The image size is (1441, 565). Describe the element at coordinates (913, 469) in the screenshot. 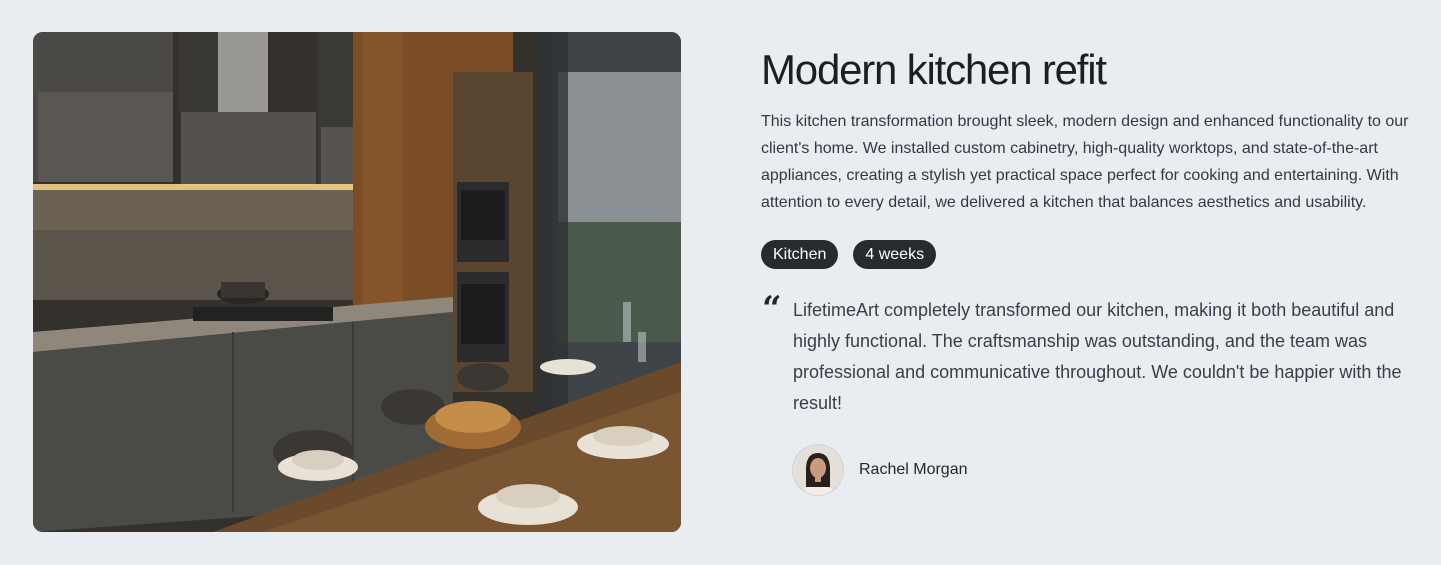

I see `author-name: Rachel Morgan` at that location.